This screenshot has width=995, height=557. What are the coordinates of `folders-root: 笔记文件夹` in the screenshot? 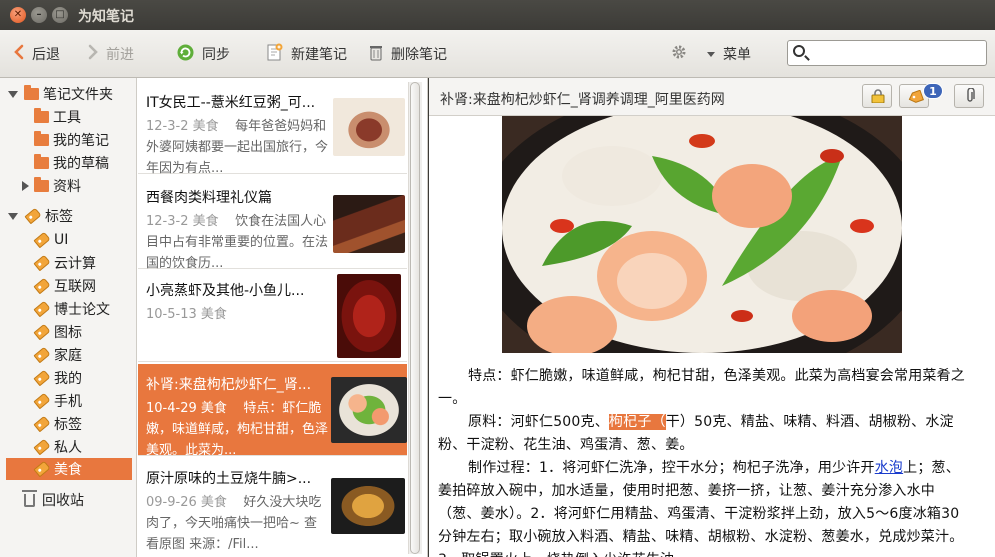 It's located at (60, 94).